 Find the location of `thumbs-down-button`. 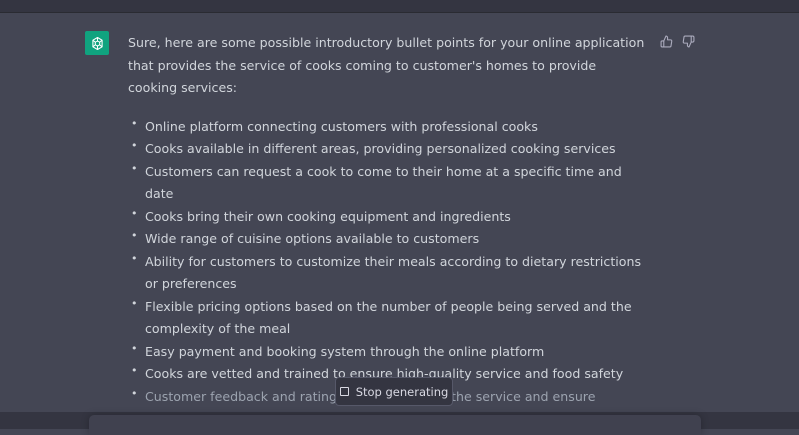

thumbs-down-button is located at coordinates (688, 41).